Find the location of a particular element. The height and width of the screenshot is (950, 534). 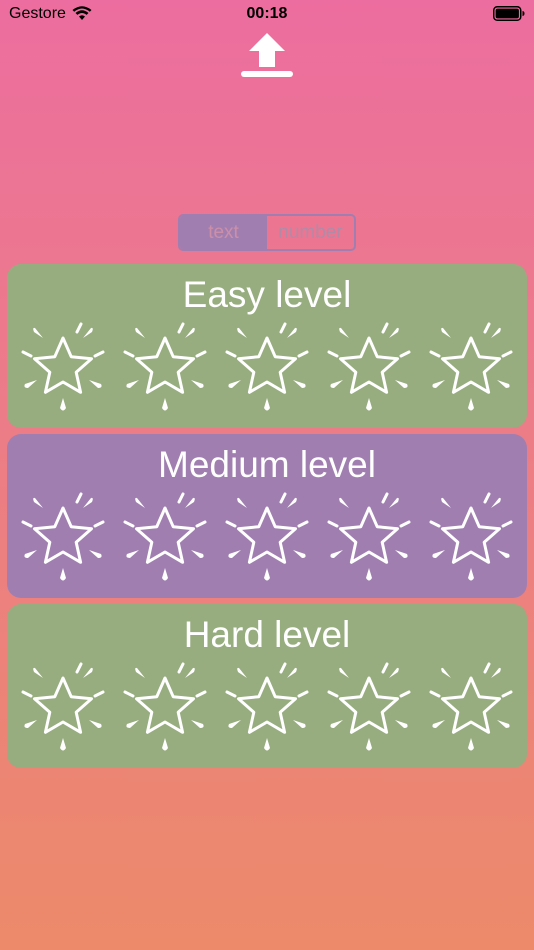

mode-segmented-control: text number is located at coordinates (267, 232).